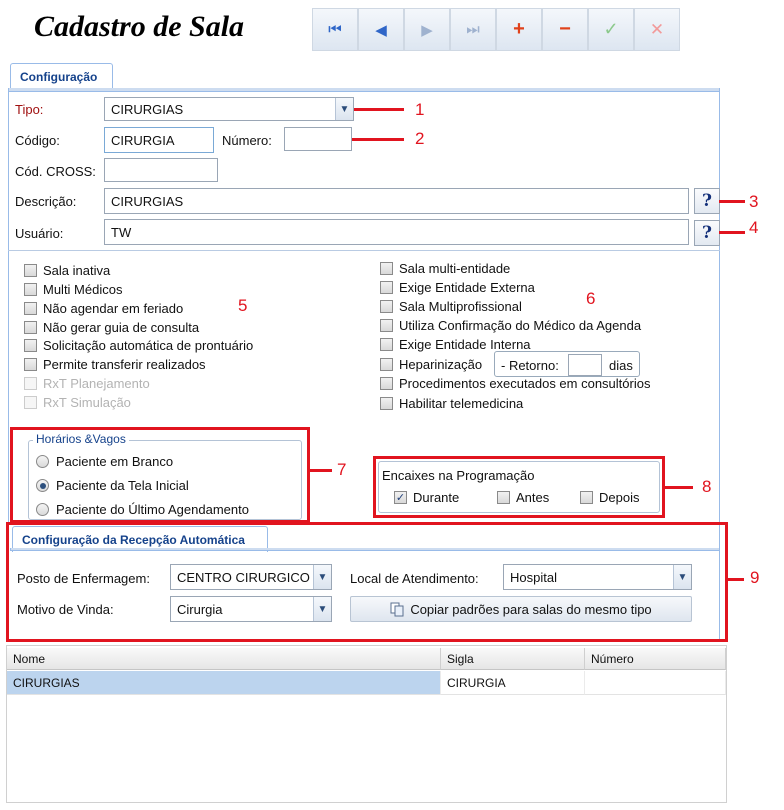  I want to click on option-right-7: Habilitar telemedicina, so click(451, 403).